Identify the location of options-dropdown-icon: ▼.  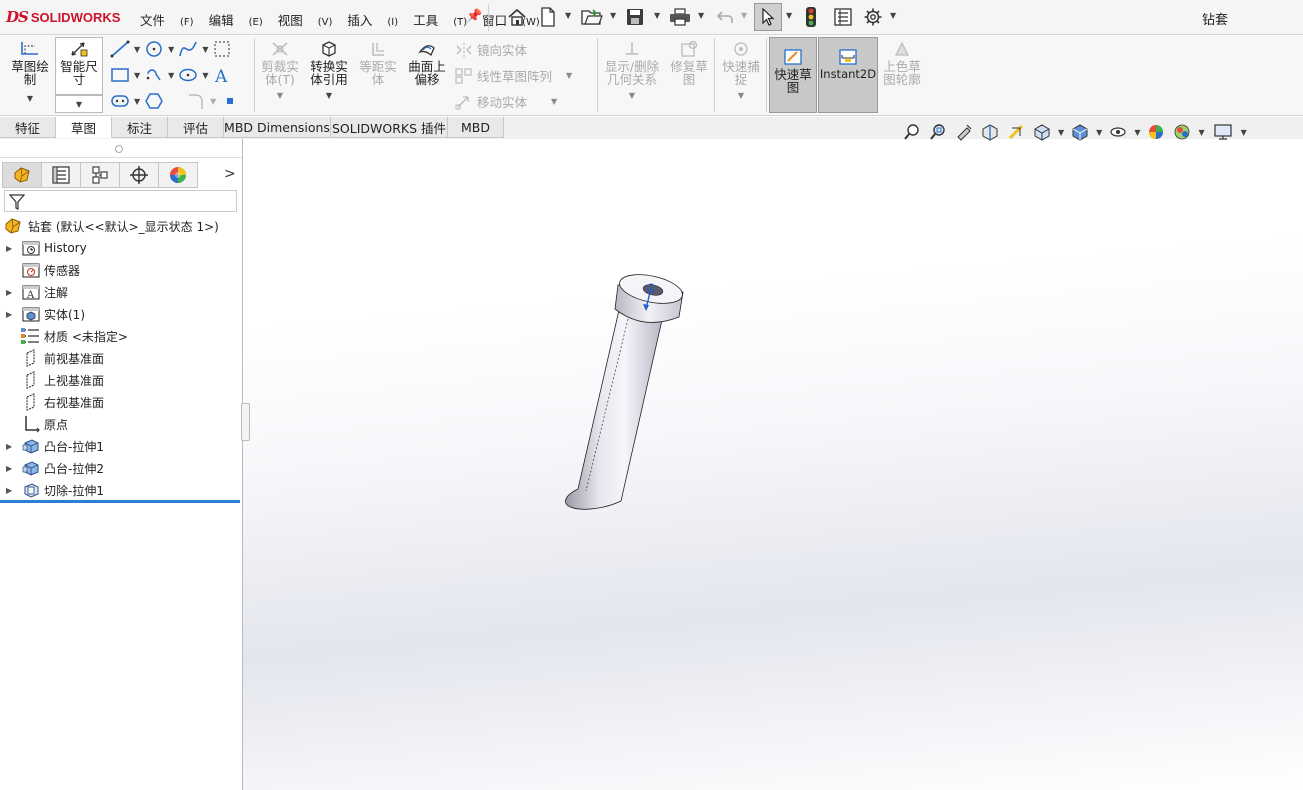
(893, 15).